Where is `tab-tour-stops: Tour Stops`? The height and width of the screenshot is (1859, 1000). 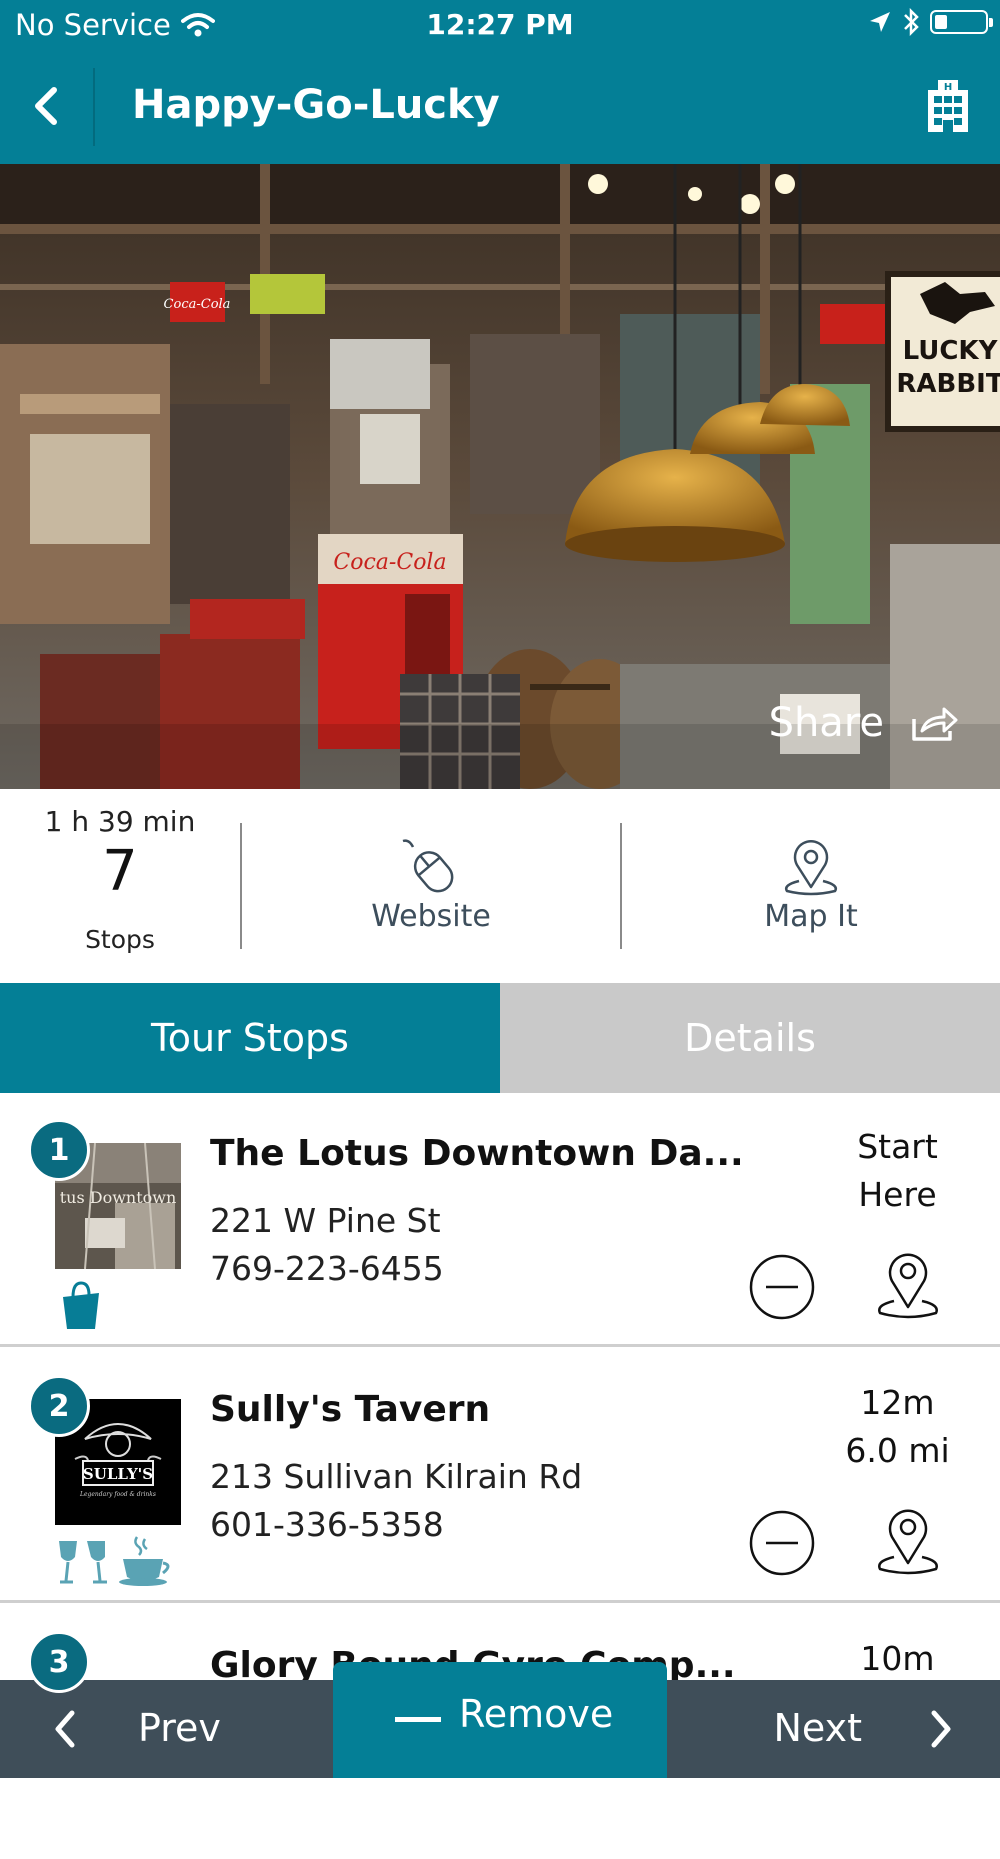
tab-tour-stops: Tour Stops is located at coordinates (250, 1038).